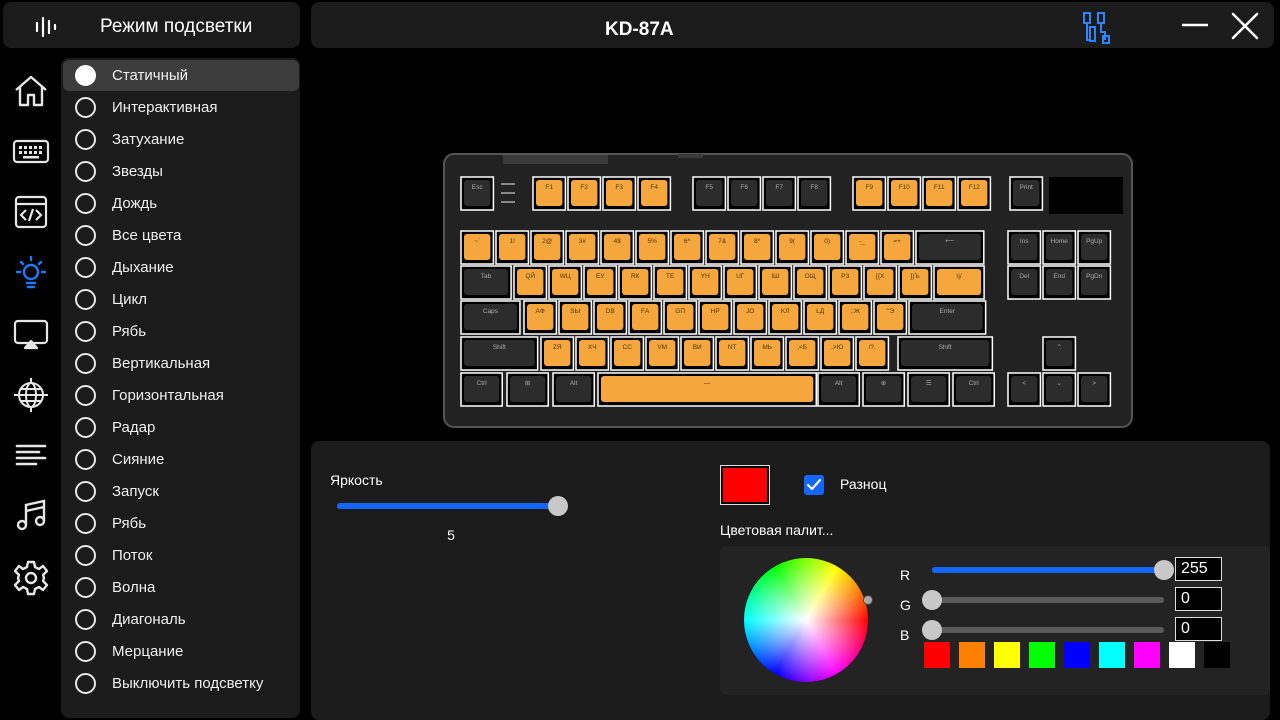  What do you see at coordinates (31, 516) in the screenshot?
I see `music-icon` at bounding box center [31, 516].